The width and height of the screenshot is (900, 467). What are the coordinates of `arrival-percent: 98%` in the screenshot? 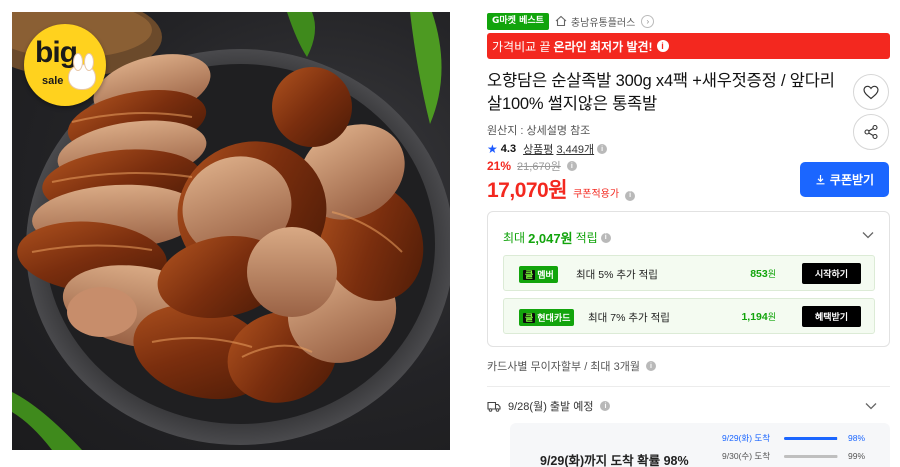 It's located at (857, 438).